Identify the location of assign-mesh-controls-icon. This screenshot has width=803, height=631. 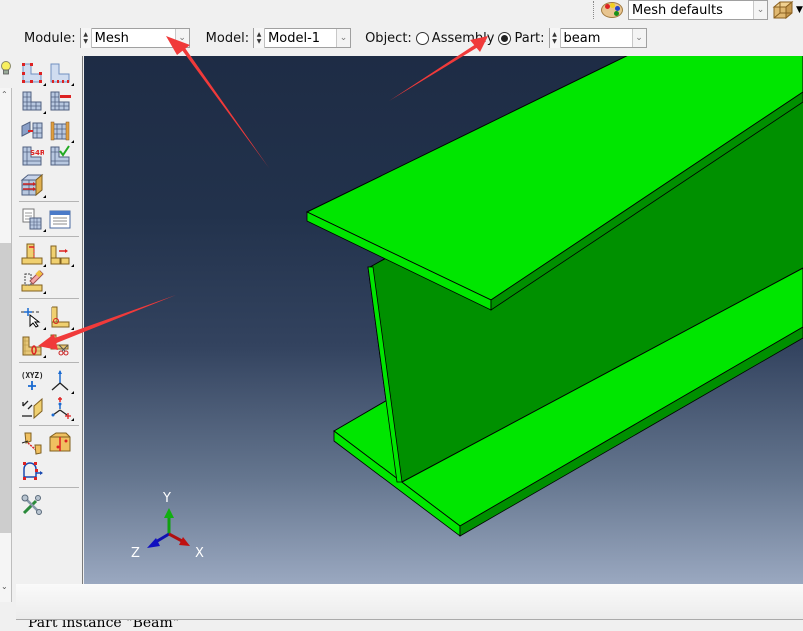
(32, 130).